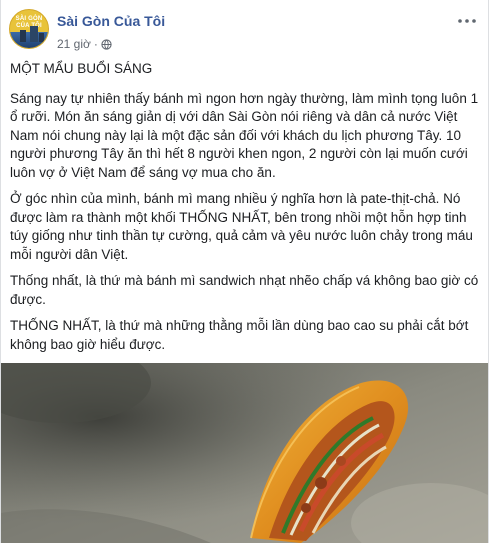 The width and height of the screenshot is (489, 543). I want to click on more-options-icon, so click(467, 21).